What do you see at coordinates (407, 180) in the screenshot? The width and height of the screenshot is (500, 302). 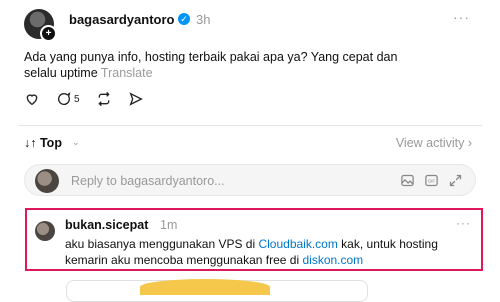 I see `image-icon` at bounding box center [407, 180].